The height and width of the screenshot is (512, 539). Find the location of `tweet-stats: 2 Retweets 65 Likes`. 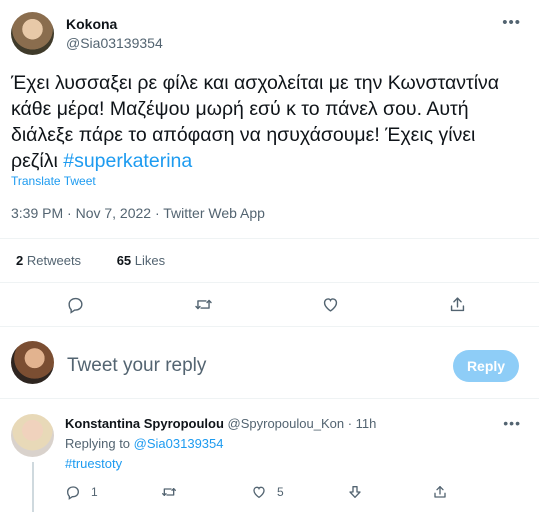

tweet-stats: 2 Retweets 65 Likes is located at coordinates (98, 260).